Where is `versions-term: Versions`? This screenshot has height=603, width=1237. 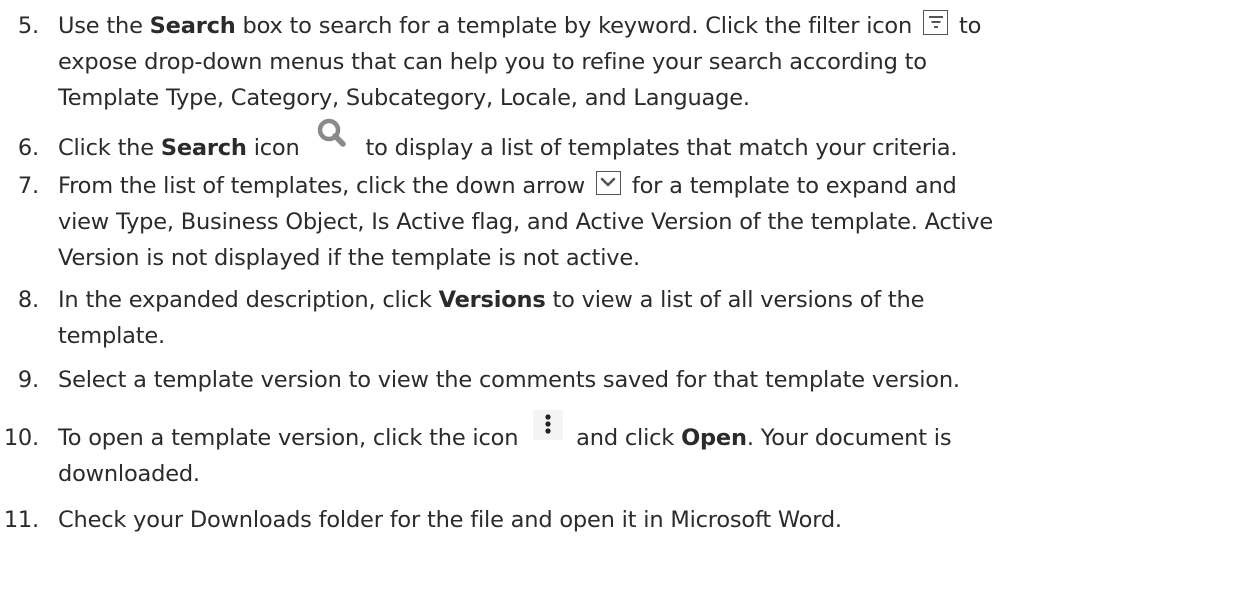
versions-term: Versions is located at coordinates (492, 300).